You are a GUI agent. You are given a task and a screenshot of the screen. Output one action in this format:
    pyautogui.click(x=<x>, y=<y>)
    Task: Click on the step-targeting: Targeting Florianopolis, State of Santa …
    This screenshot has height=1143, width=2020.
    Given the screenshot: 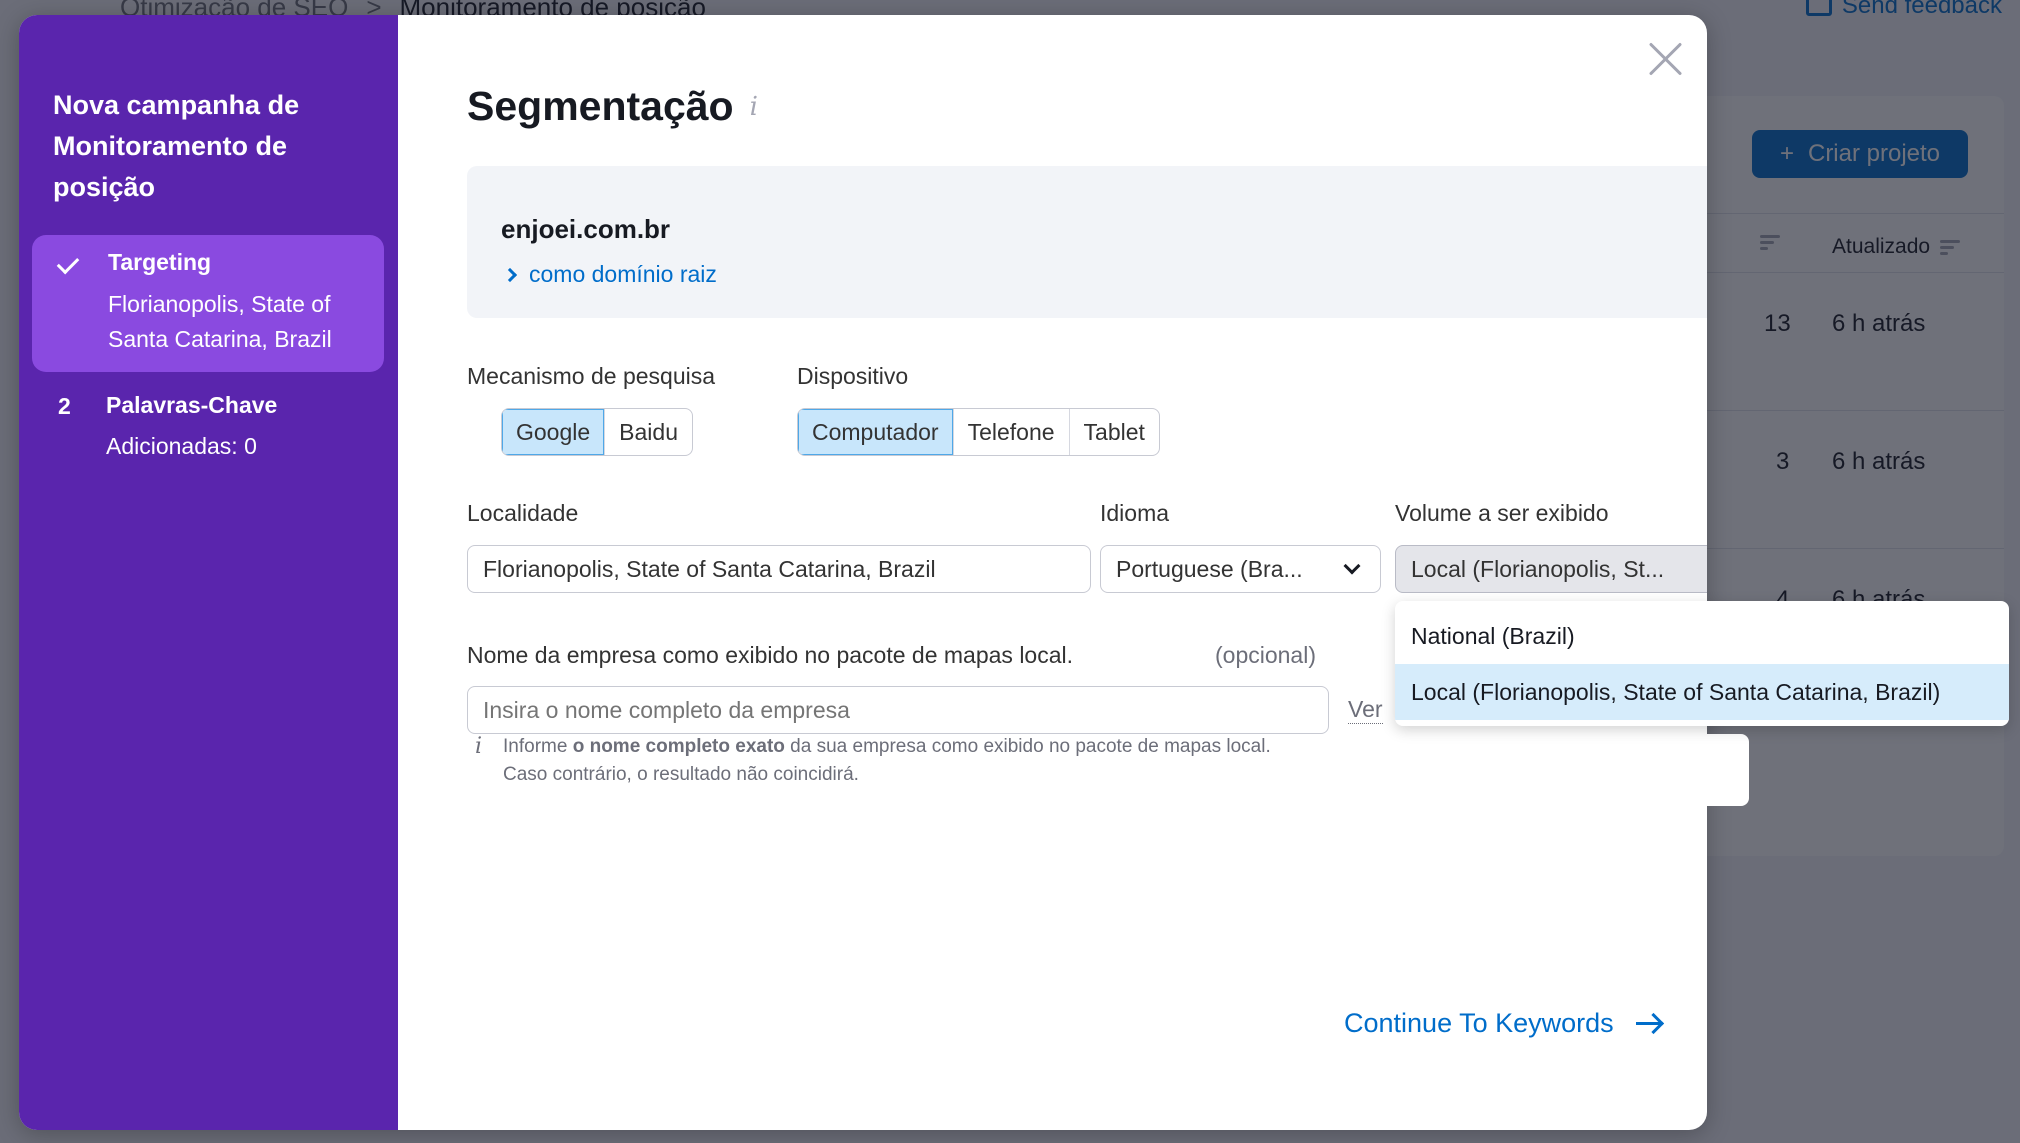 What is the action you would take?
    pyautogui.click(x=208, y=303)
    